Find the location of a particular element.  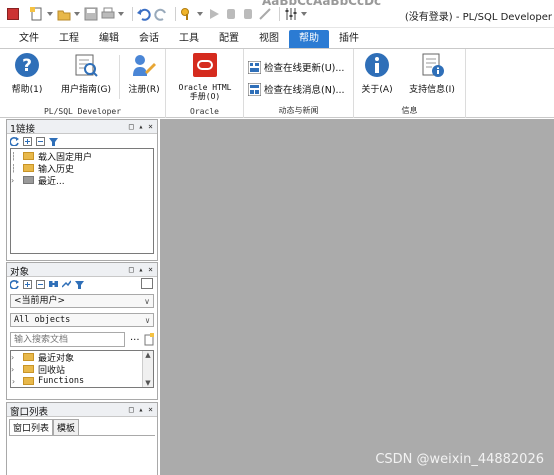

open-icon is located at coordinates (64, 14).